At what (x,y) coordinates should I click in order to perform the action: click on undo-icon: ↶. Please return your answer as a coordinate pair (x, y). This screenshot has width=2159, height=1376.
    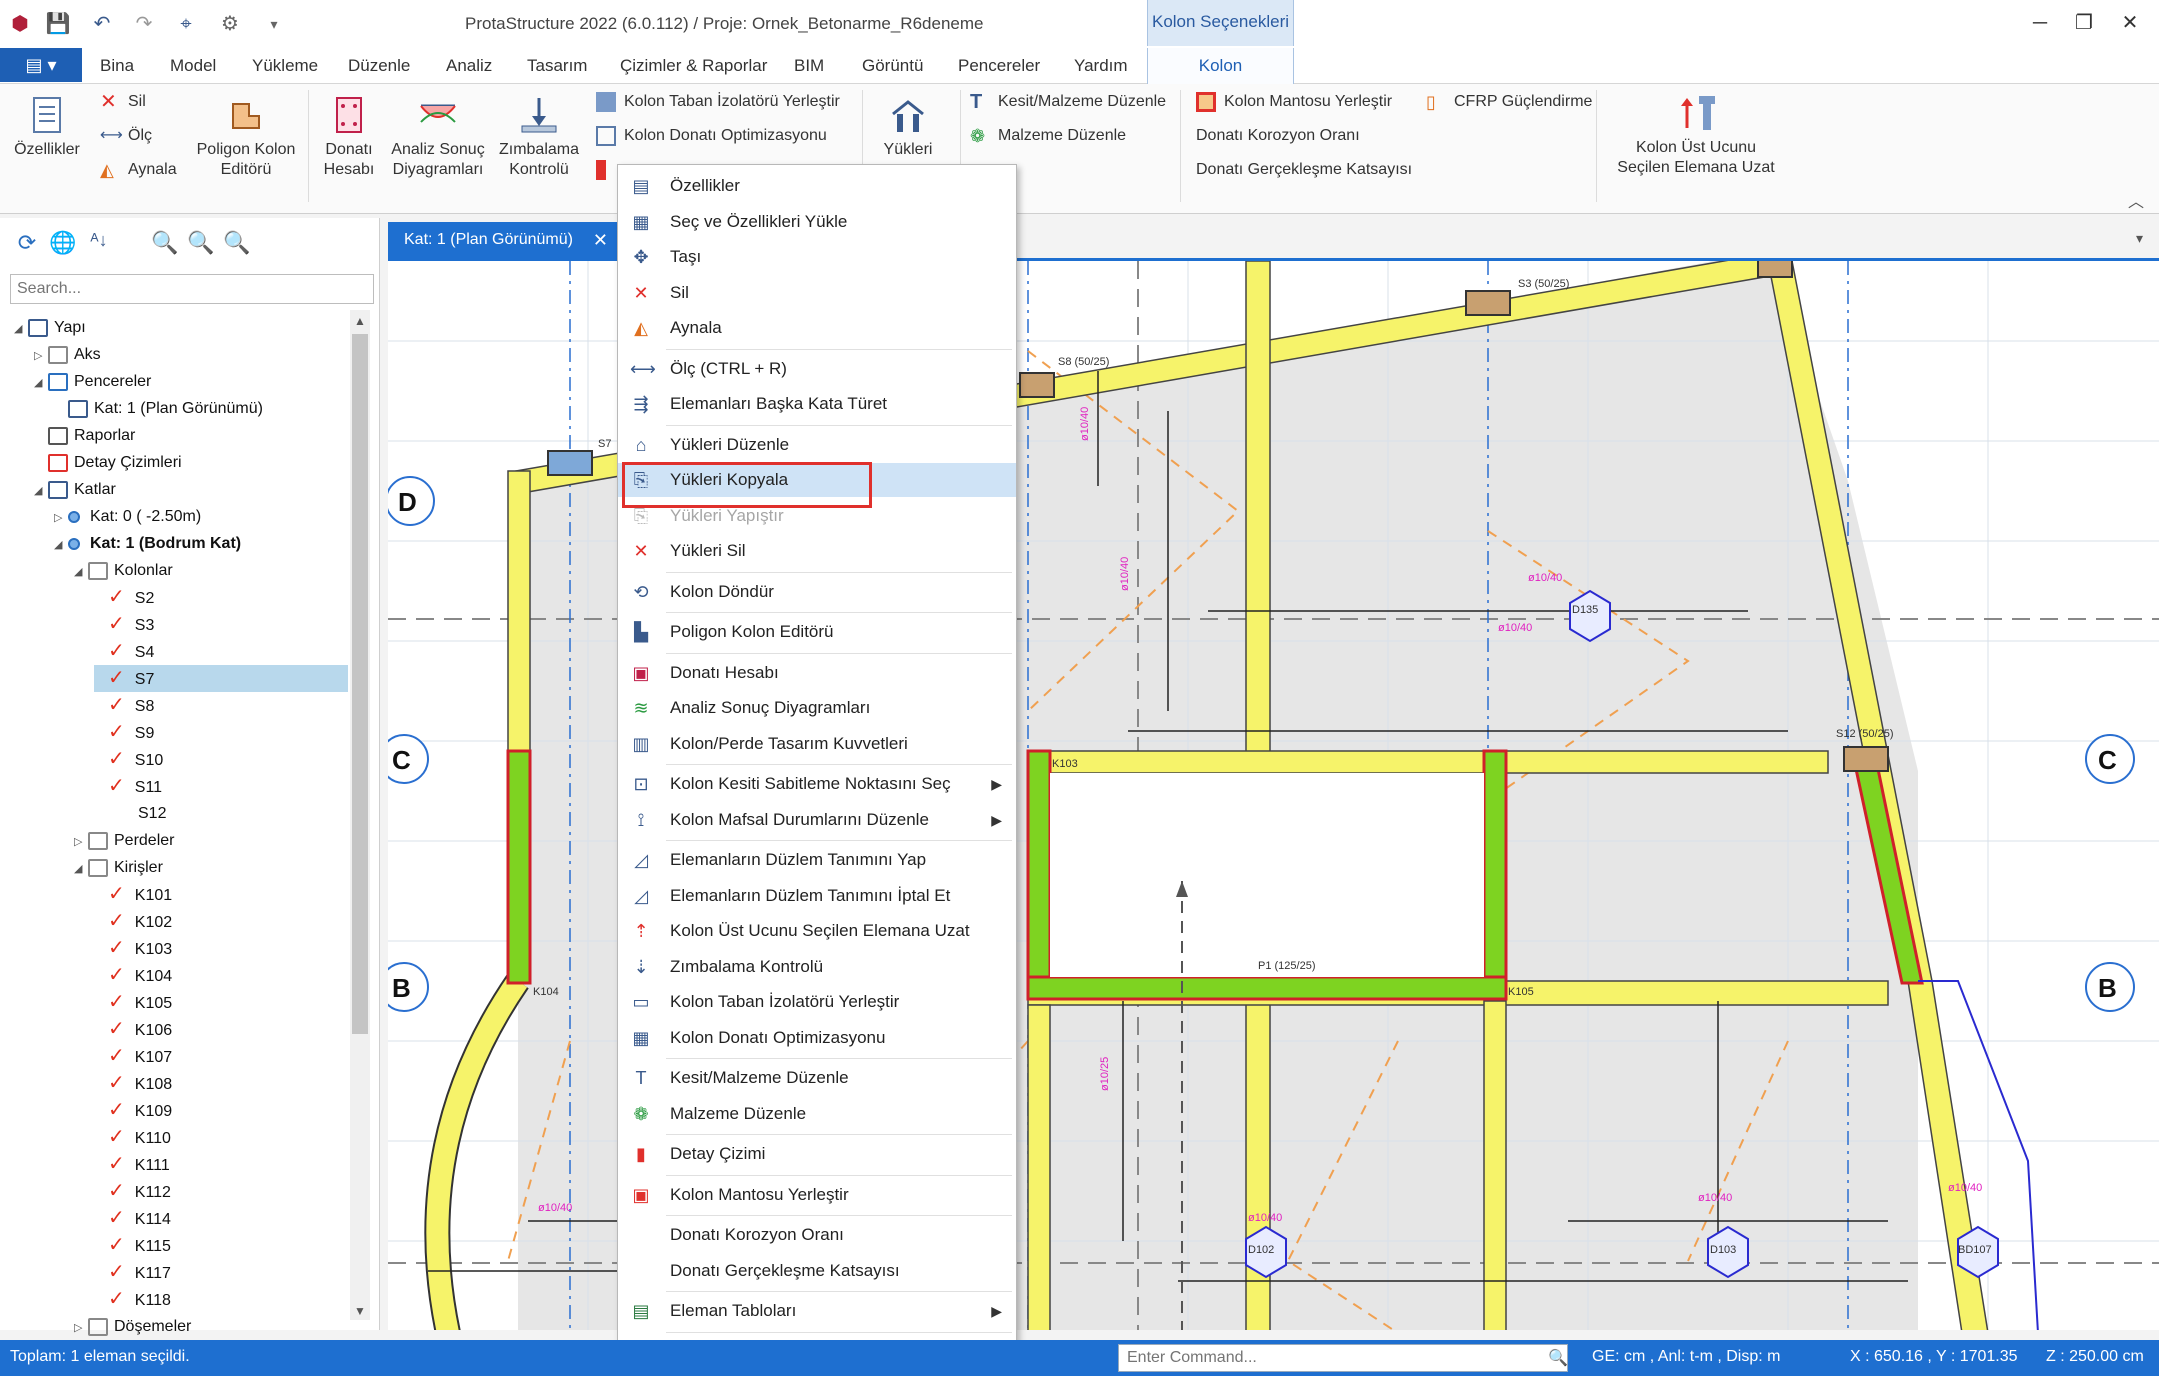
    Looking at the image, I should click on (102, 24).